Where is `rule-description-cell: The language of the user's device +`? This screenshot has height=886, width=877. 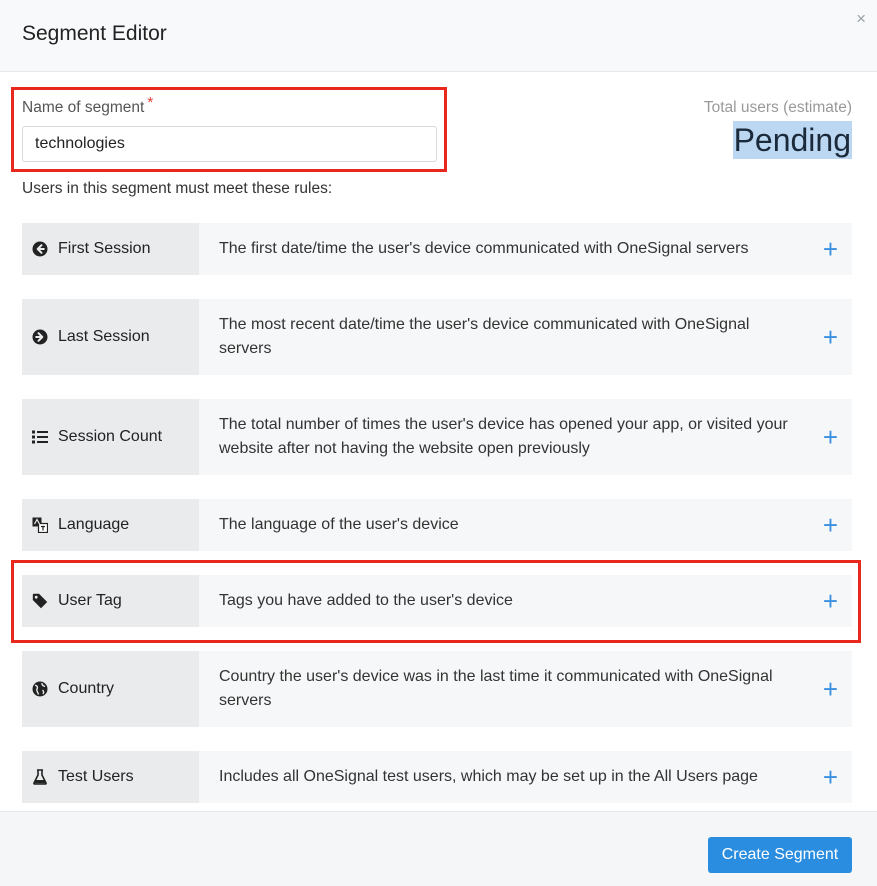 rule-description-cell: The language of the user's device + is located at coordinates (525, 525).